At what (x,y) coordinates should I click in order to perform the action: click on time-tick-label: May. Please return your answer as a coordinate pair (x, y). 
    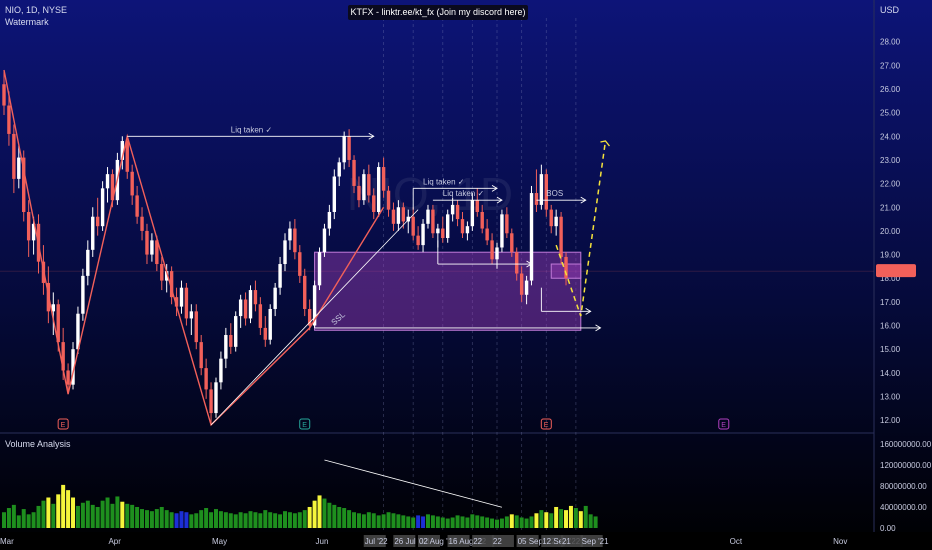
    Looking at the image, I should click on (219, 541).